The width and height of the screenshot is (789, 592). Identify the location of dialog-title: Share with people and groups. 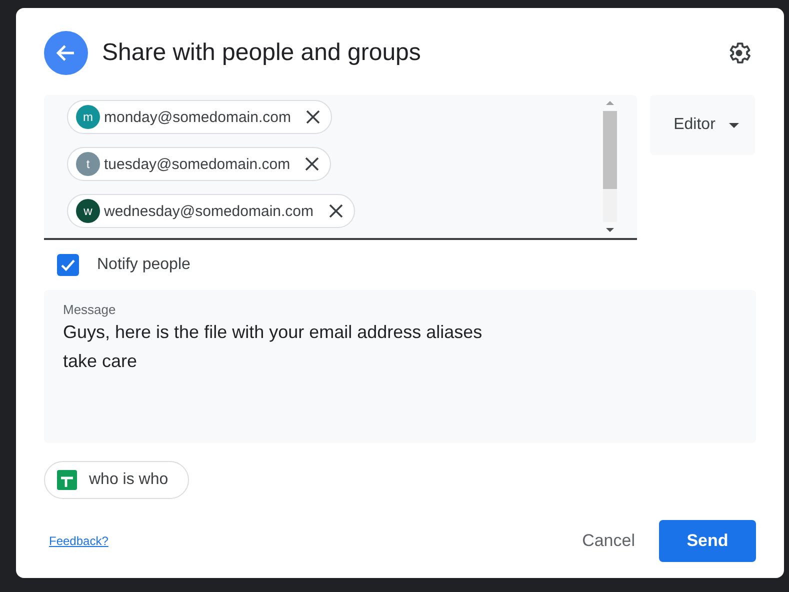
(262, 53).